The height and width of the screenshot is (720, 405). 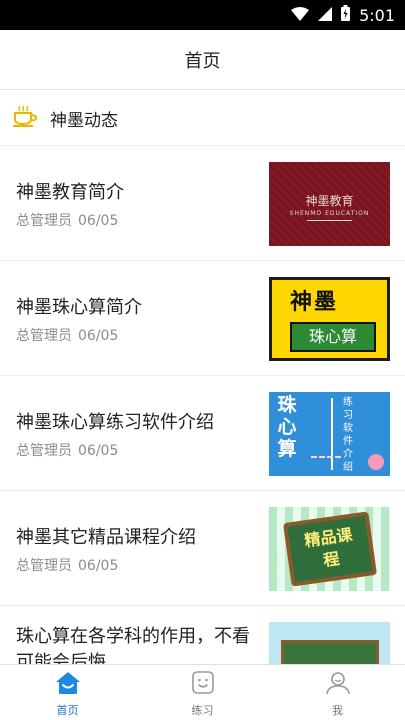 What do you see at coordinates (329, 434) in the screenshot?
I see `news-thumbnail: 珠心算 练习软件介绍` at bounding box center [329, 434].